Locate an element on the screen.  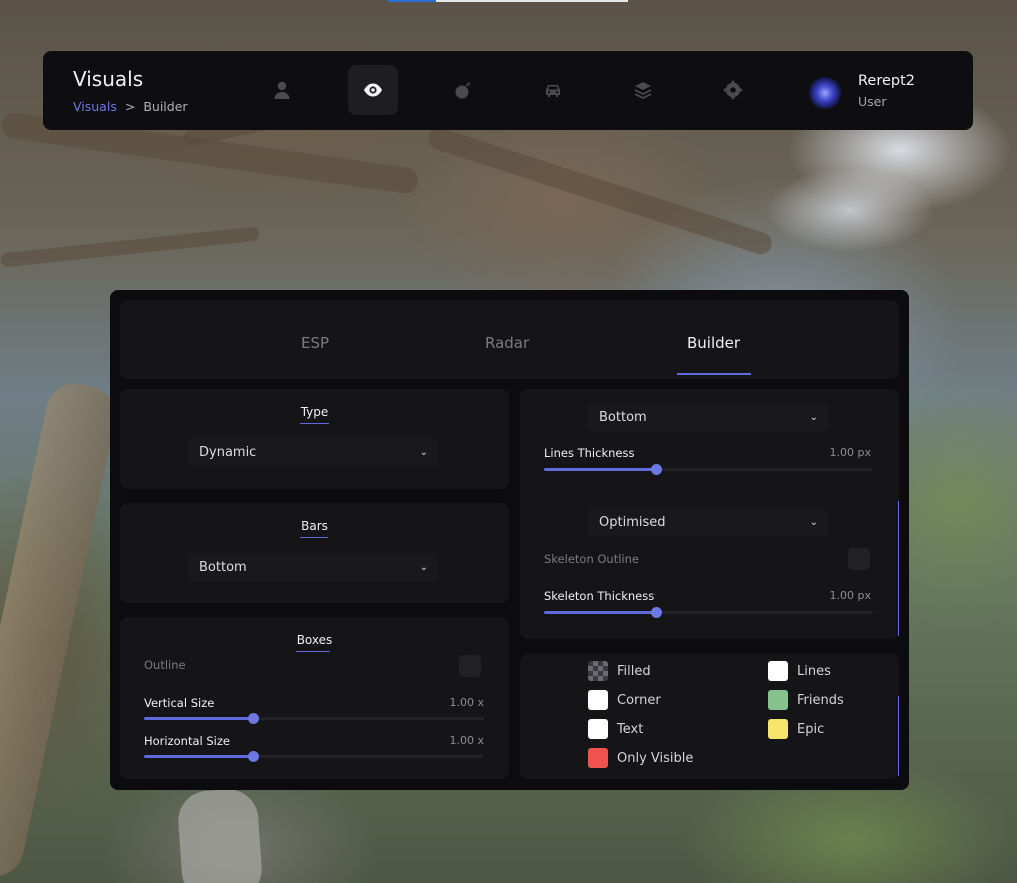
bars-section-title: Bars is located at coordinates (314, 526).